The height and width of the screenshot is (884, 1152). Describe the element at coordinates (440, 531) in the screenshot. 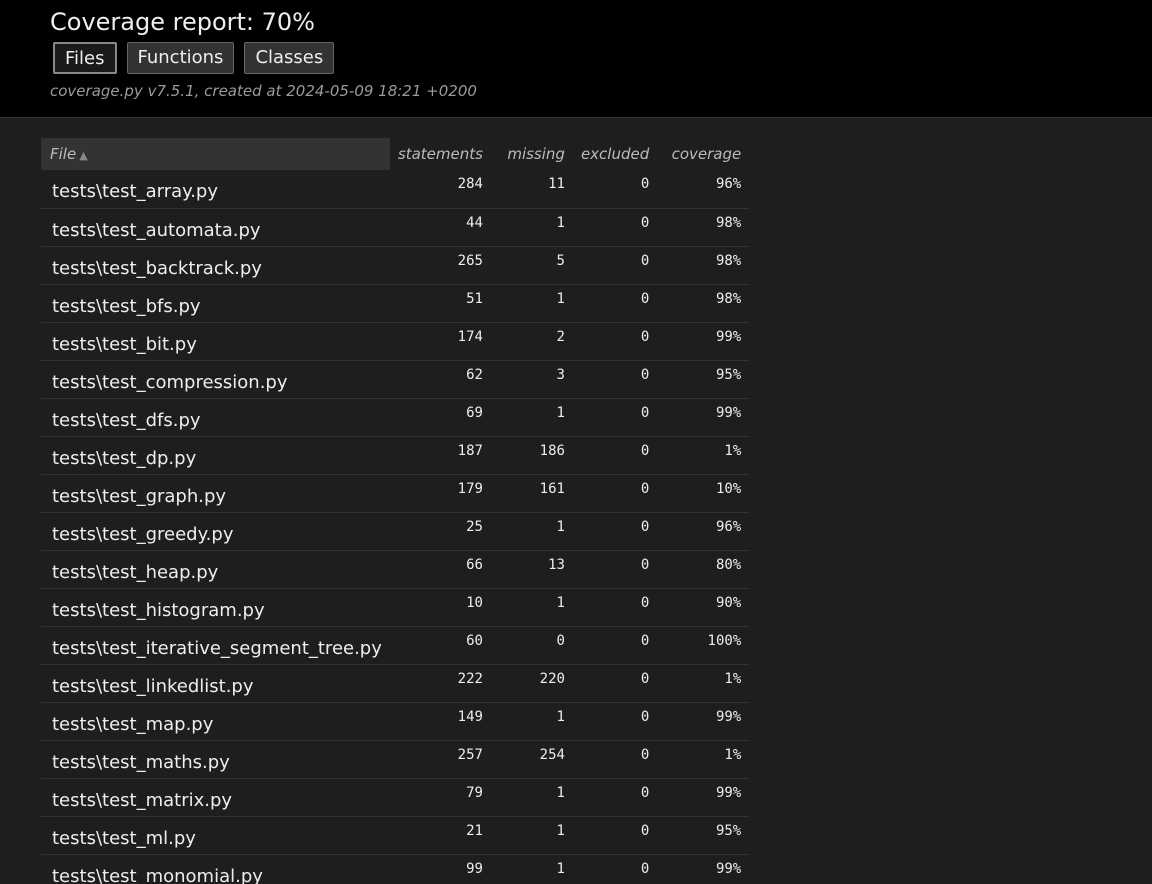

I see `statements-cell: 25` at that location.